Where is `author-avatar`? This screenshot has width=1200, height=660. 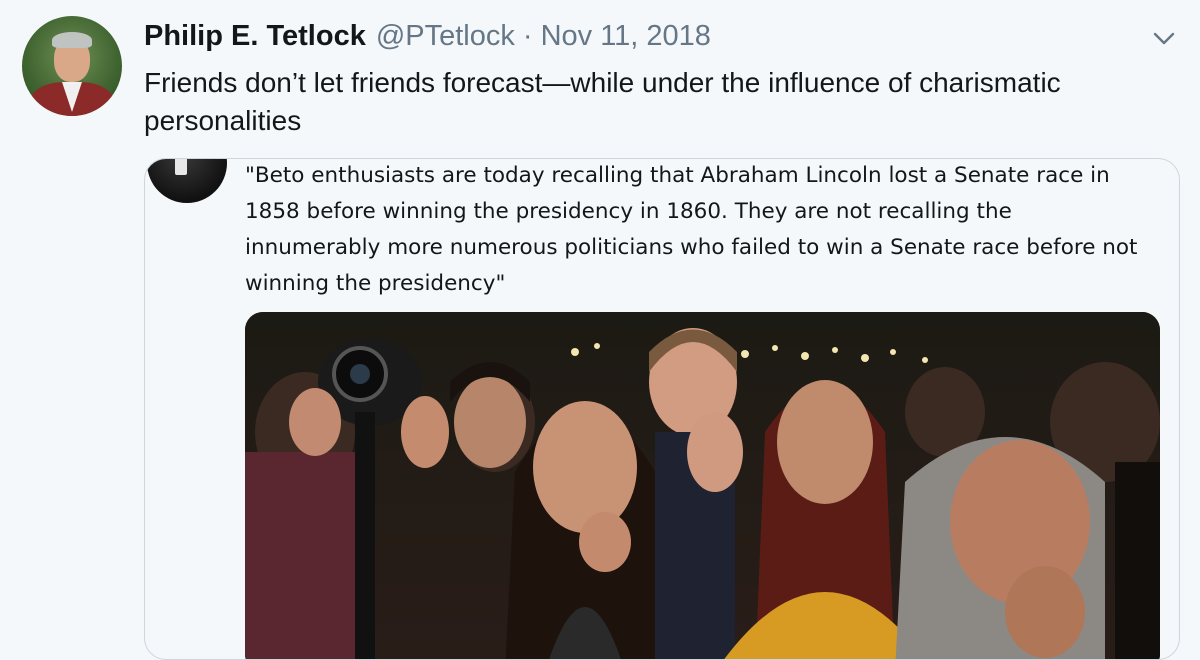 author-avatar is located at coordinates (72, 66).